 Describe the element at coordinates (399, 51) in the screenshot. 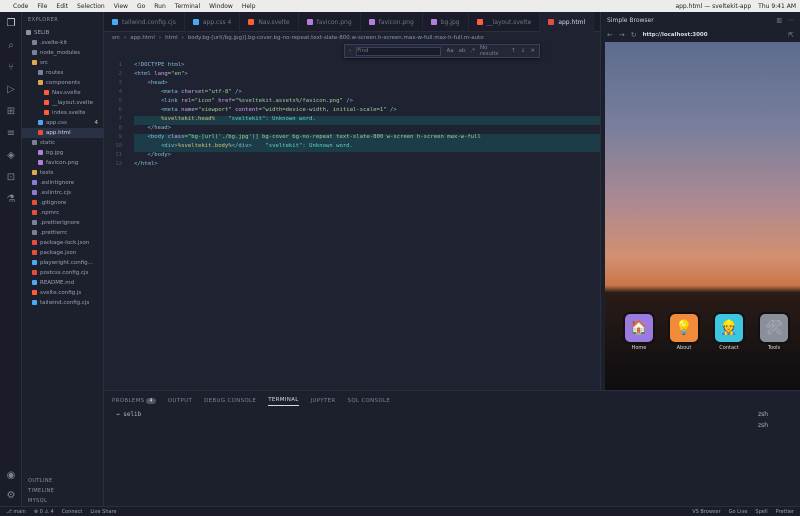

I see `find-input` at that location.